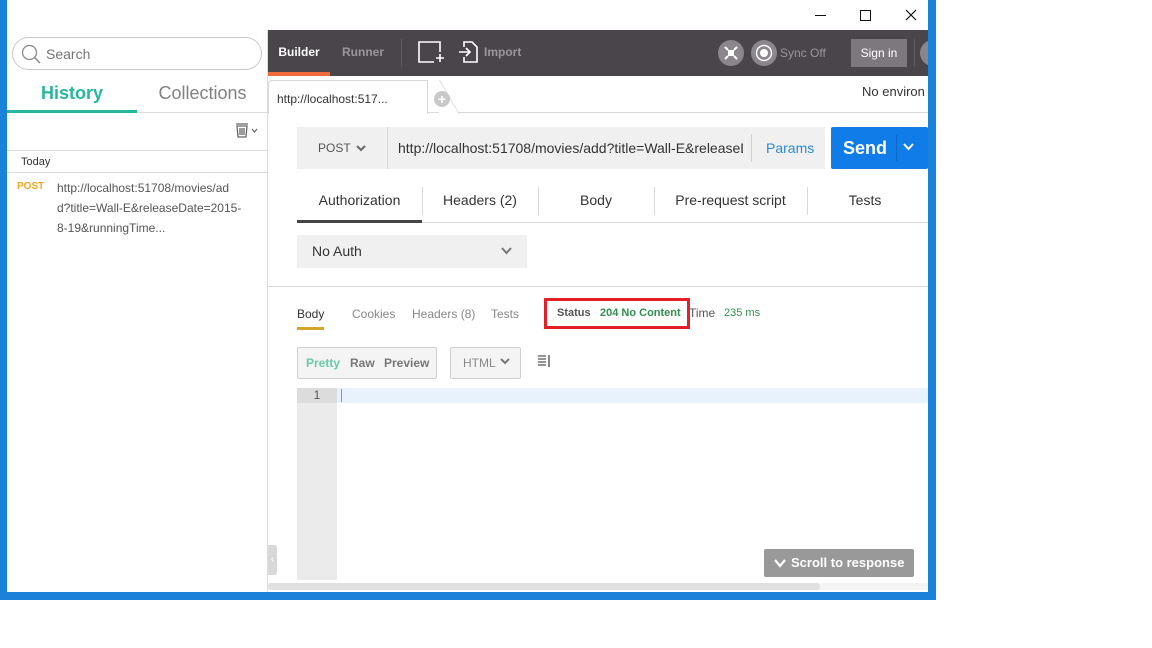 The width and height of the screenshot is (1152, 648). I want to click on tab-tests: Tests, so click(865, 204).